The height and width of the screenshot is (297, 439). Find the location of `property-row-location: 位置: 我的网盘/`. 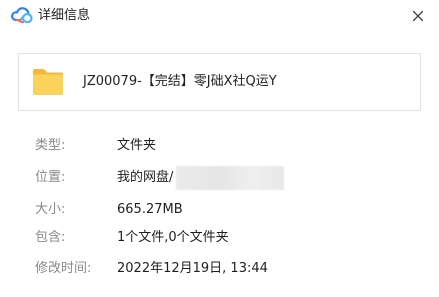

property-row-location: 位置: 我的网盘/ is located at coordinates (219, 178).